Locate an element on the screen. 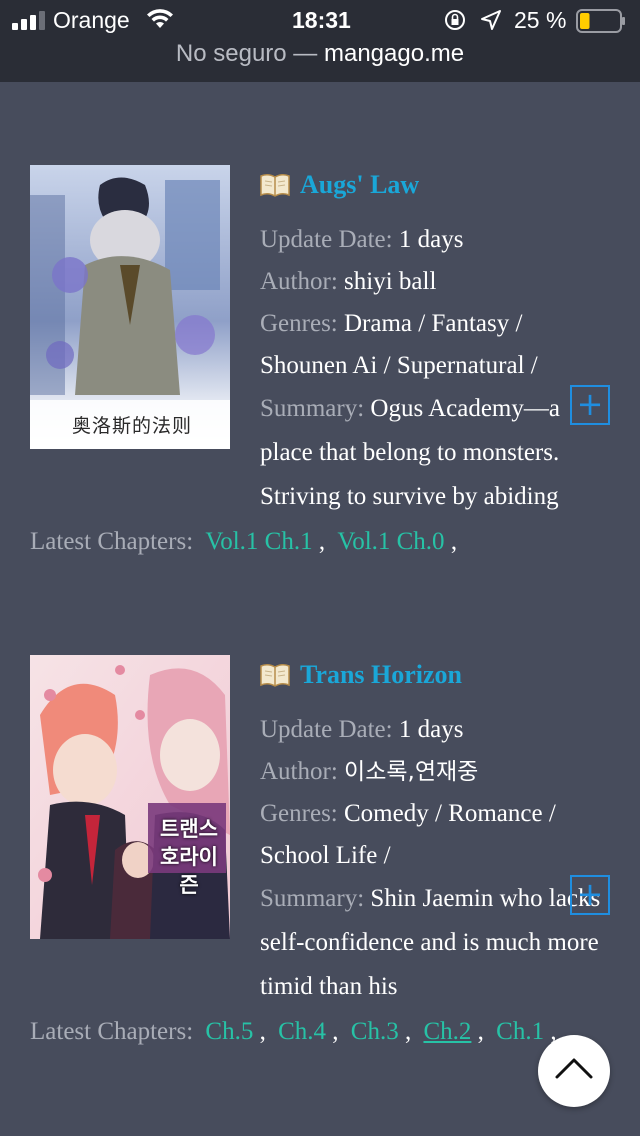 The image size is (640, 1136). scroll-to-top-button is located at coordinates (574, 1071).